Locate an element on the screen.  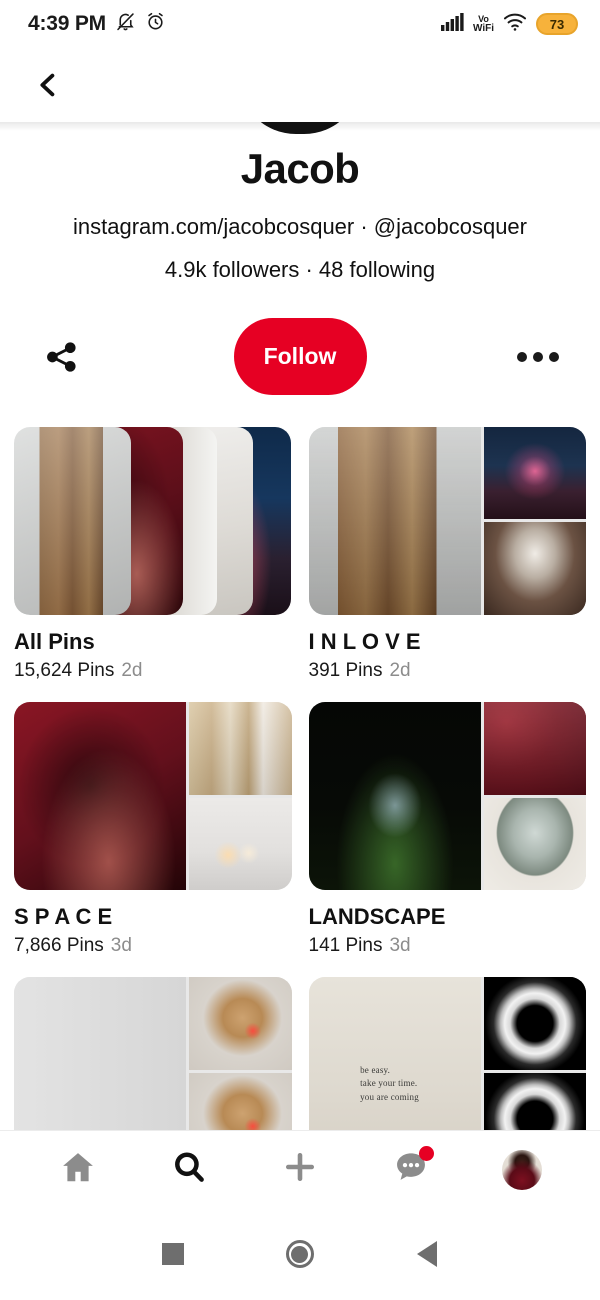
board-pin-count: 15,624 Pins is located at coordinates (64, 671).